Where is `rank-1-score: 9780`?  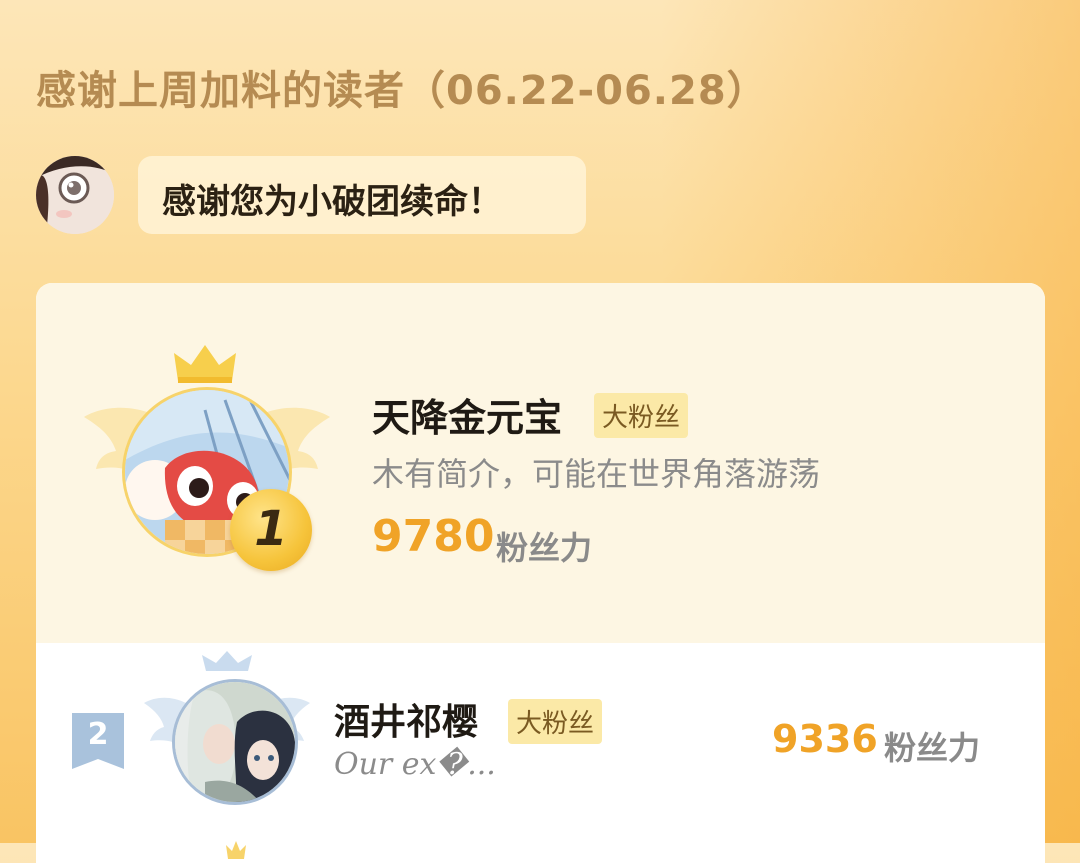
rank-1-score: 9780 is located at coordinates (433, 536).